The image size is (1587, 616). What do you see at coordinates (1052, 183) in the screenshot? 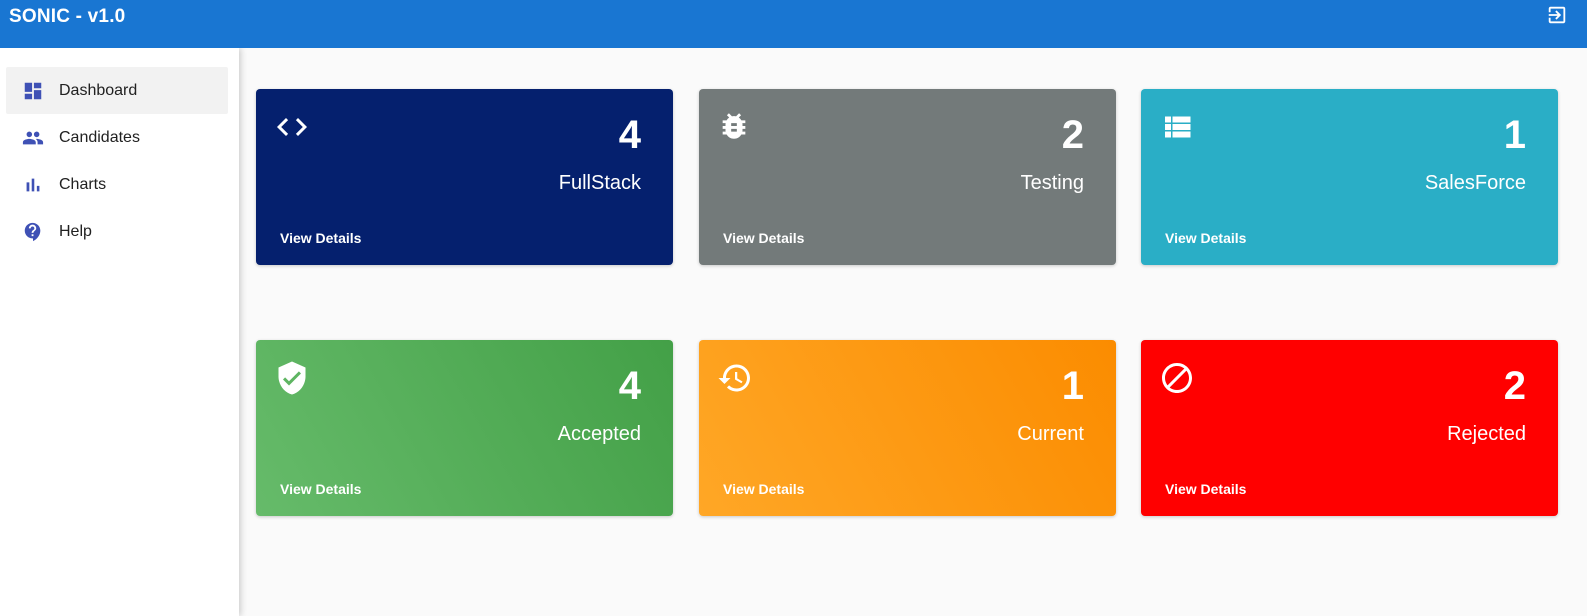
I see `card-label: Testing` at bounding box center [1052, 183].